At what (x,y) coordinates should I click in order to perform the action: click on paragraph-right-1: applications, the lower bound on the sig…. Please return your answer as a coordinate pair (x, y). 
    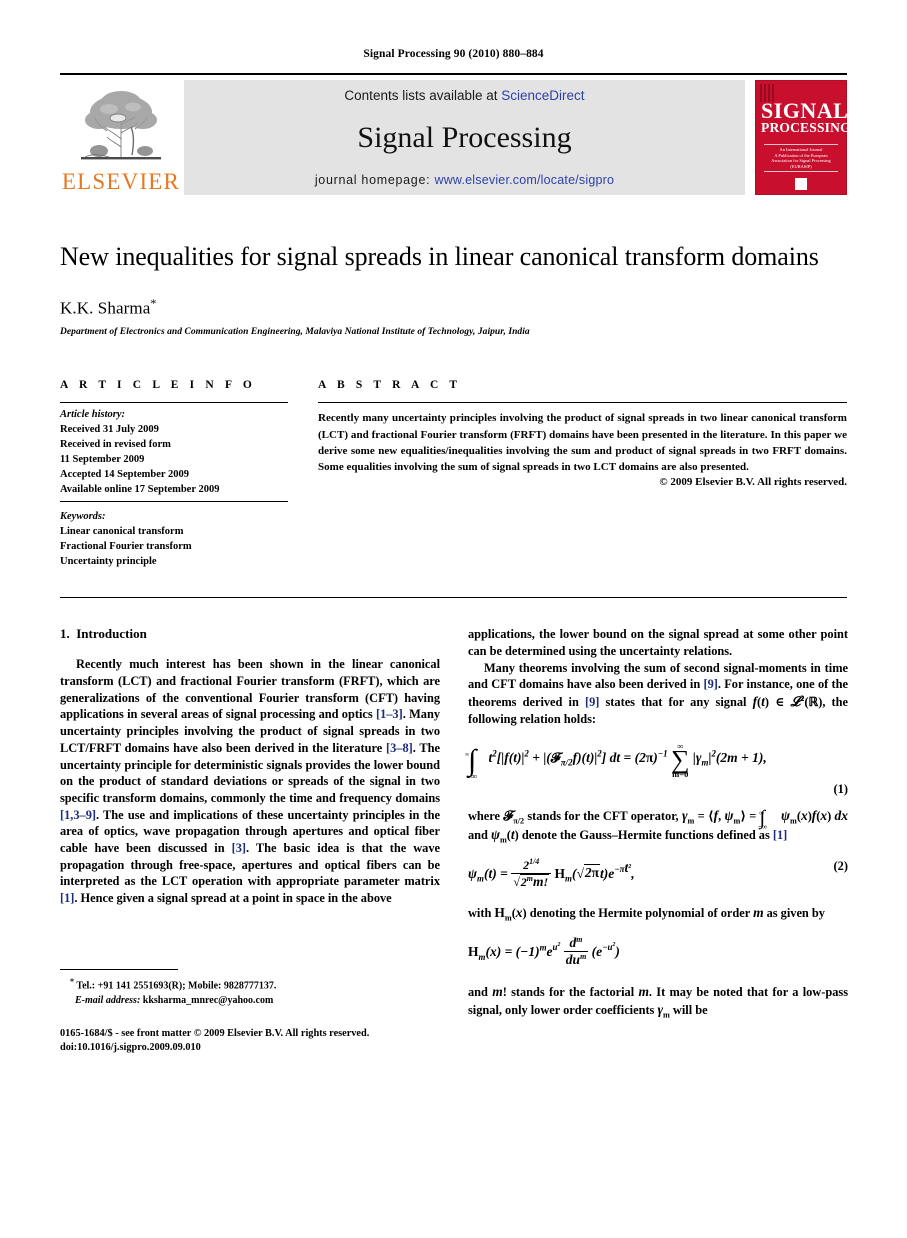
    Looking at the image, I should click on (658, 643).